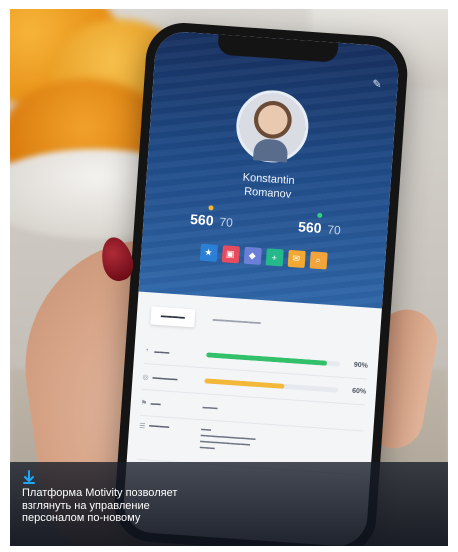 The height and width of the screenshot is (552, 458). I want to click on progress-percent: 90%, so click(361, 365).